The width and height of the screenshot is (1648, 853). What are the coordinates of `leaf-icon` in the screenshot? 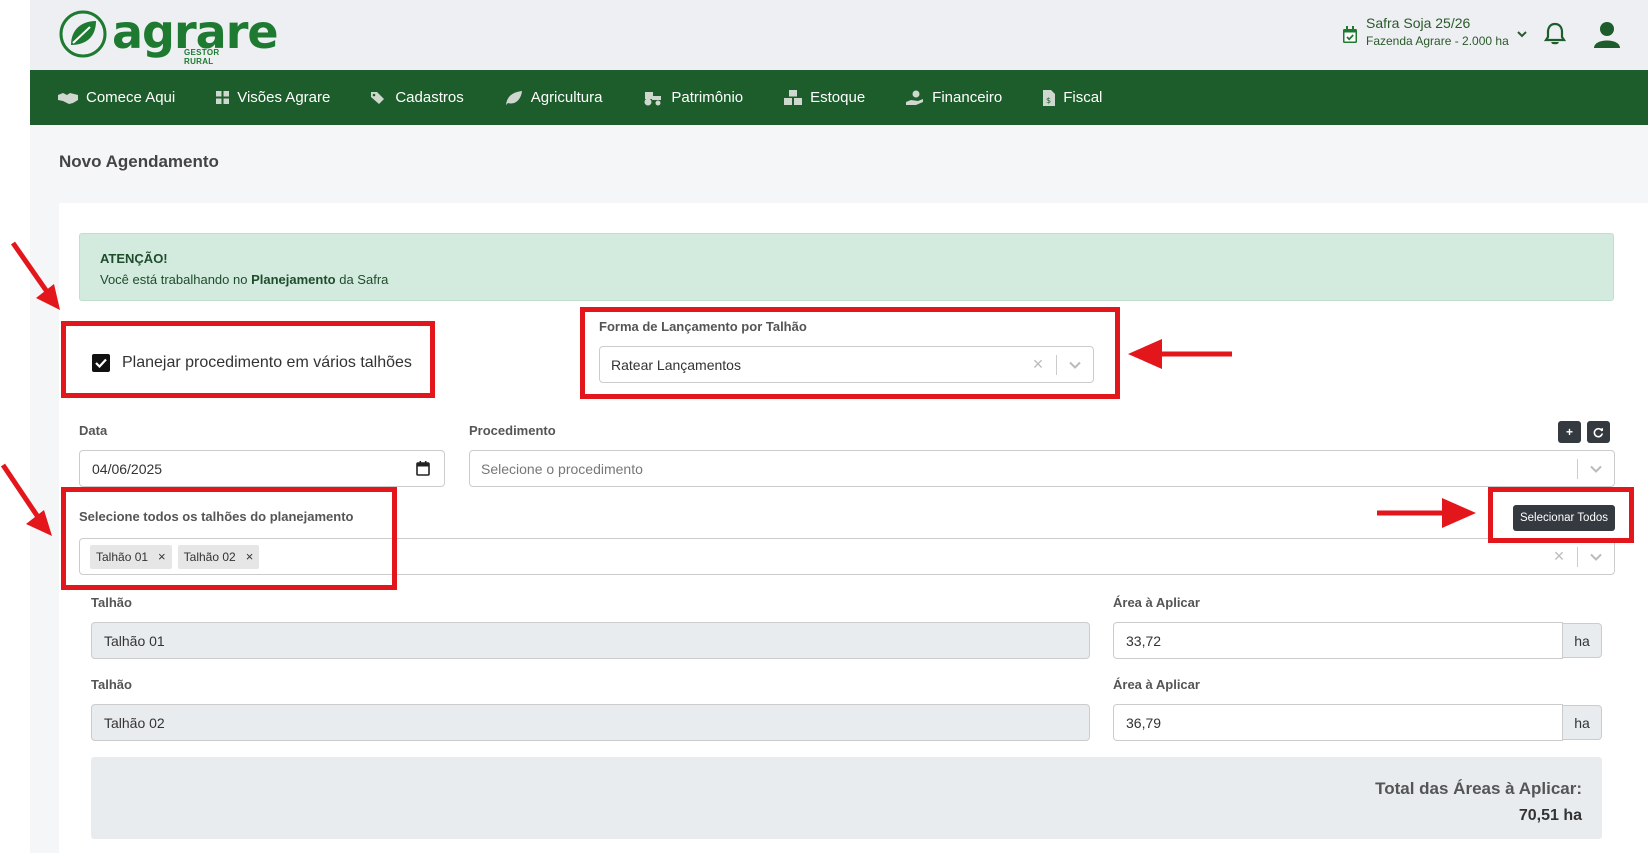 It's located at (513, 97).